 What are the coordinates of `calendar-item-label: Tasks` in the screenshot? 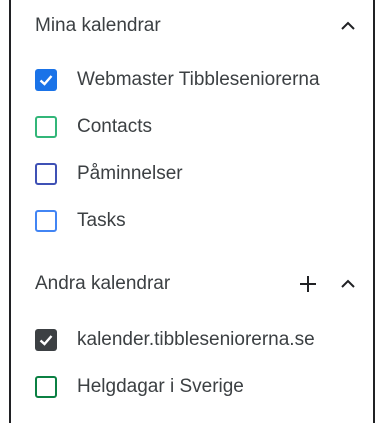 It's located at (101, 220).